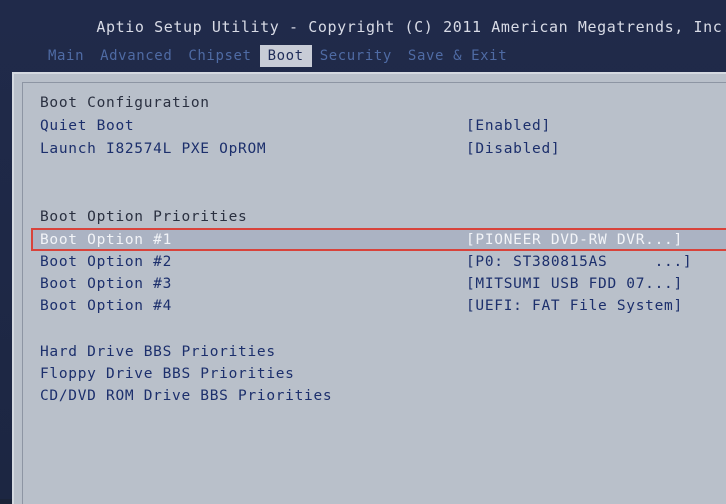 This screenshot has width=726, height=504. What do you see at coordinates (457, 56) in the screenshot?
I see `tab-save-exit: Save & Exit` at bounding box center [457, 56].